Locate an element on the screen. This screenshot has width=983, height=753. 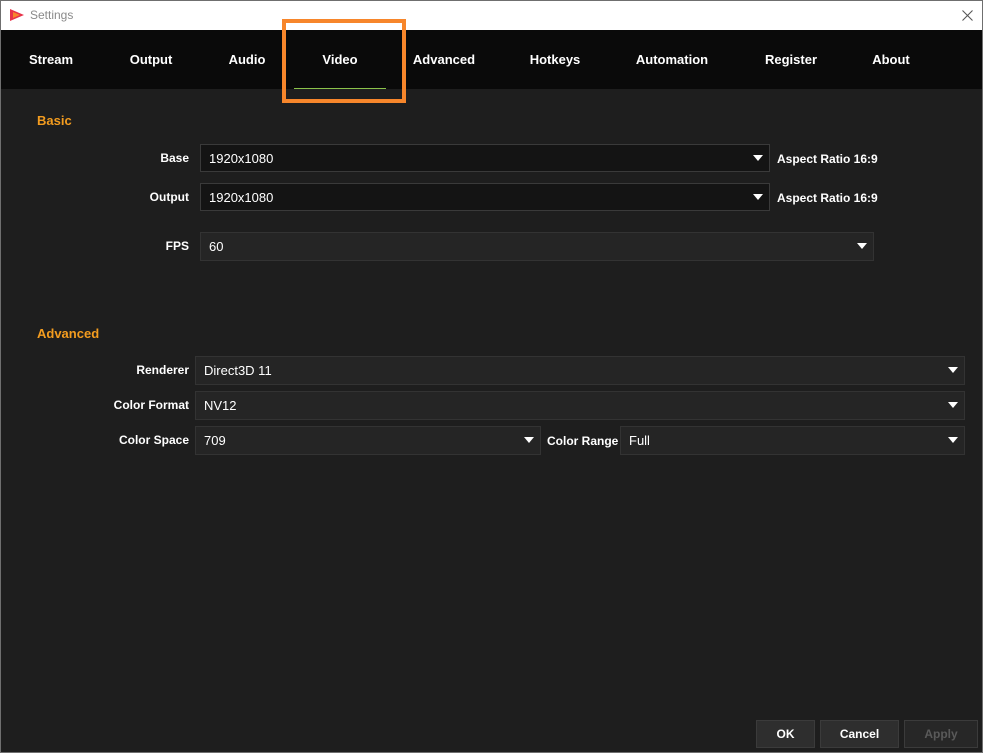
renderer-value: Direct3D 11 is located at coordinates (238, 370).